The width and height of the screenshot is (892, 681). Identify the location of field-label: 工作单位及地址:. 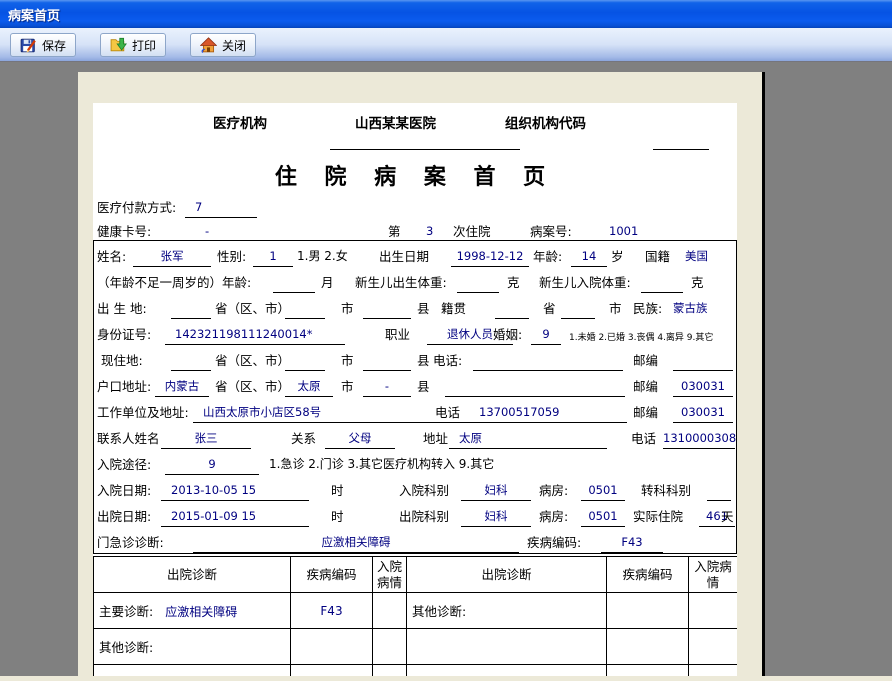
(143, 412).